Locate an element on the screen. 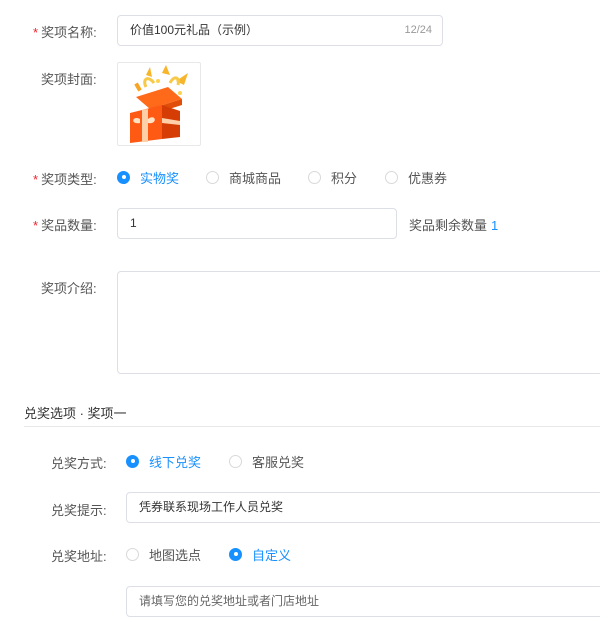  prize-type-label-text: 奖项类型: is located at coordinates (69, 179).